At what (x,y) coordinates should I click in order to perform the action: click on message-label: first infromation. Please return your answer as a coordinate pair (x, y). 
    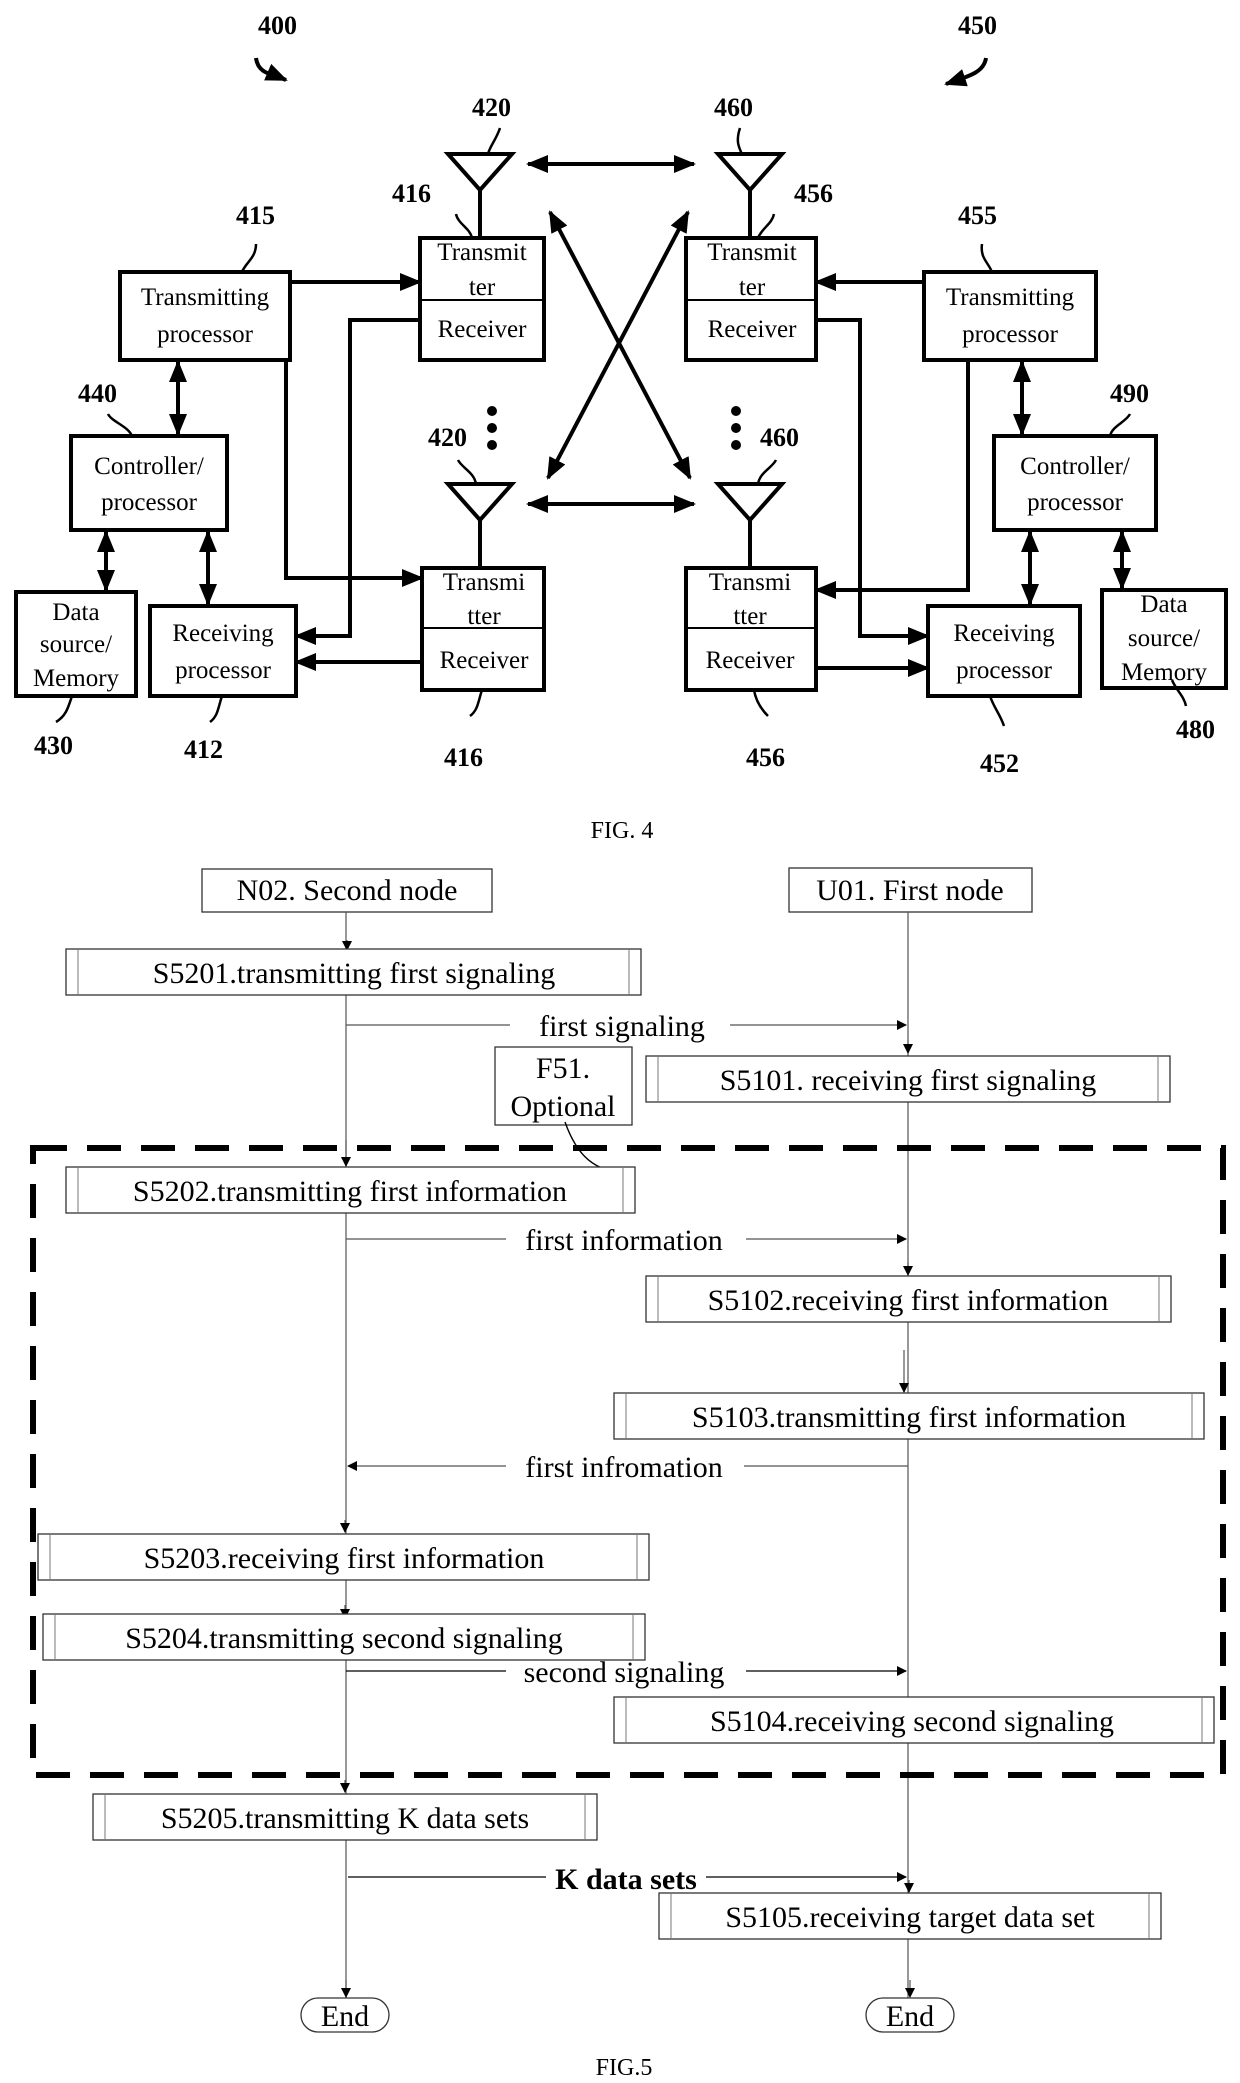
    Looking at the image, I should click on (623, 1467).